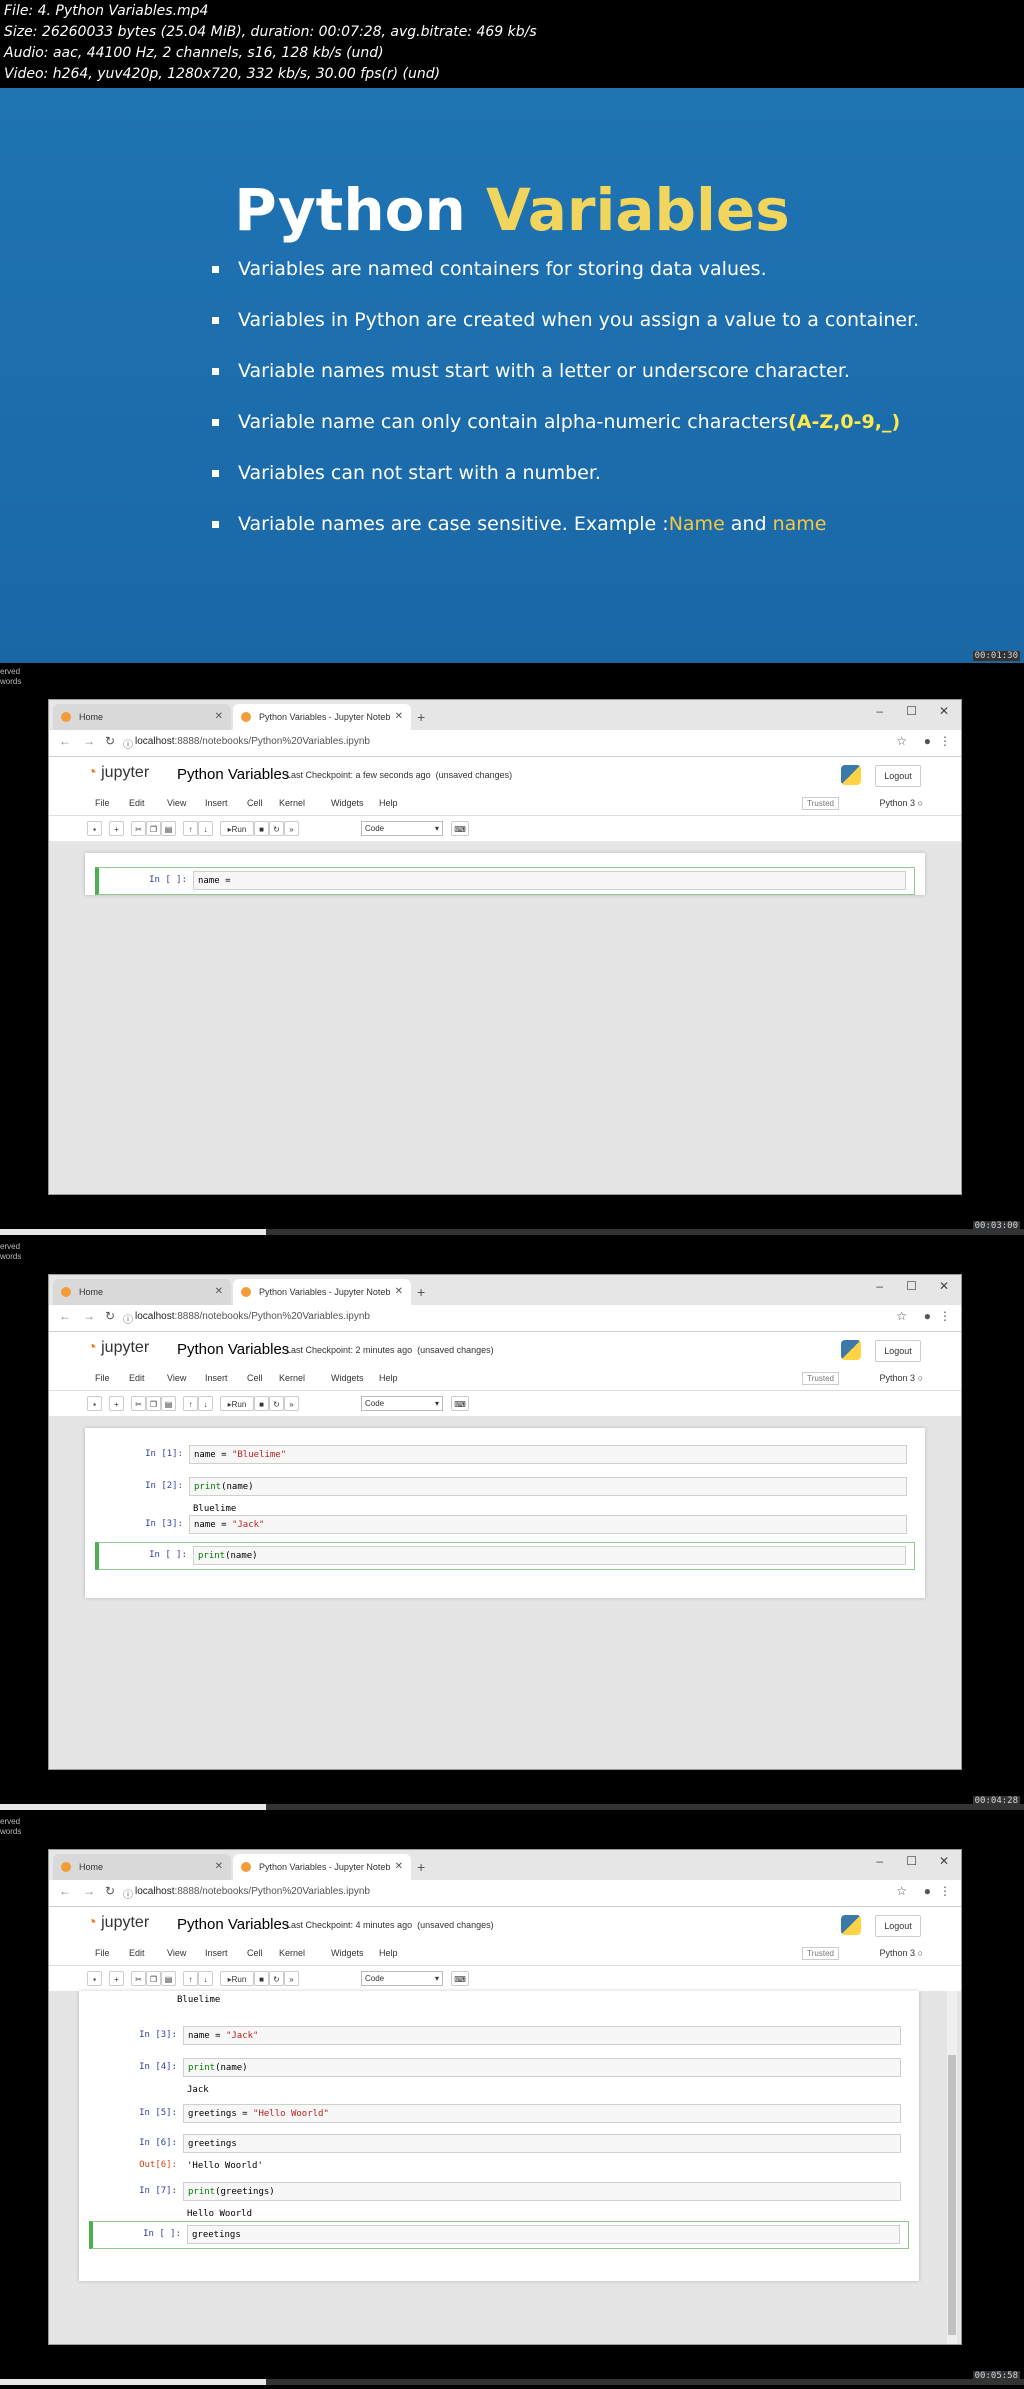 This screenshot has height=2389, width=1024. I want to click on stop-icon: ■, so click(261, 1978).